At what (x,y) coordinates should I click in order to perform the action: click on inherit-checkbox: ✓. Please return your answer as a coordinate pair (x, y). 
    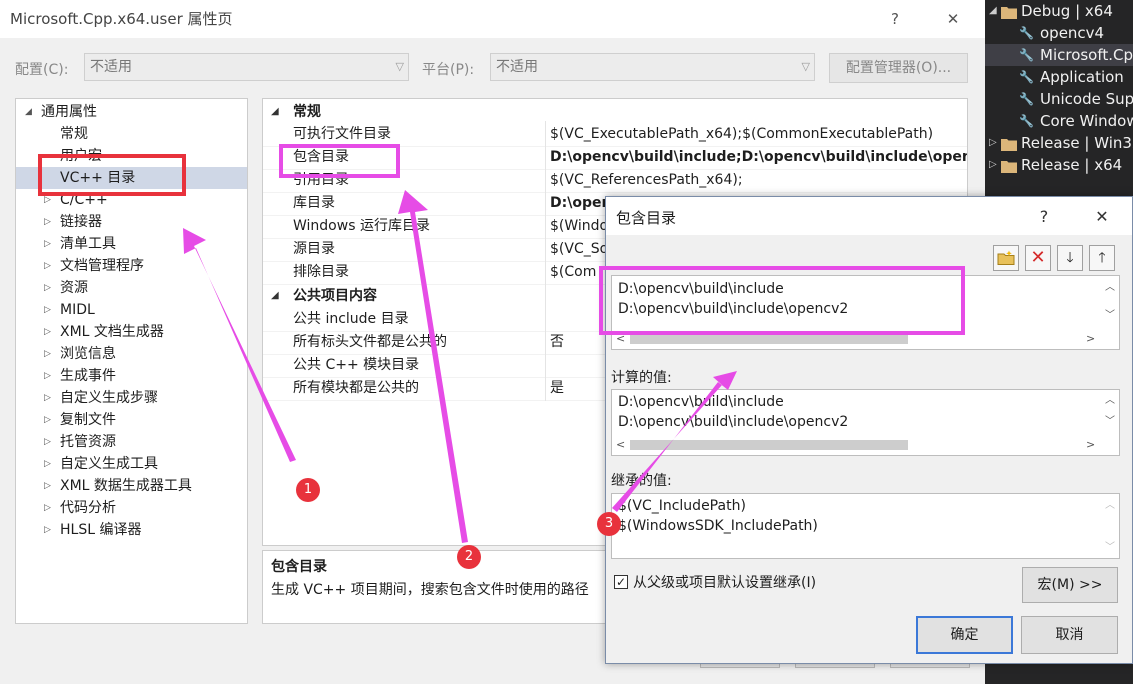
    Looking at the image, I should click on (621, 582).